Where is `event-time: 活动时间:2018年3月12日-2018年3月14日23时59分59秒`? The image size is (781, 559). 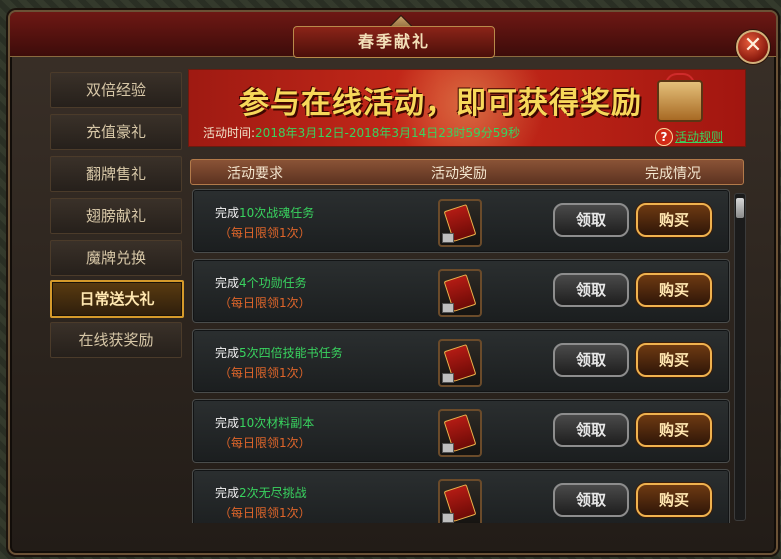
event-time: 活动时间:2018年3月12日-2018年3月14日23时59分59秒 is located at coordinates (361, 132).